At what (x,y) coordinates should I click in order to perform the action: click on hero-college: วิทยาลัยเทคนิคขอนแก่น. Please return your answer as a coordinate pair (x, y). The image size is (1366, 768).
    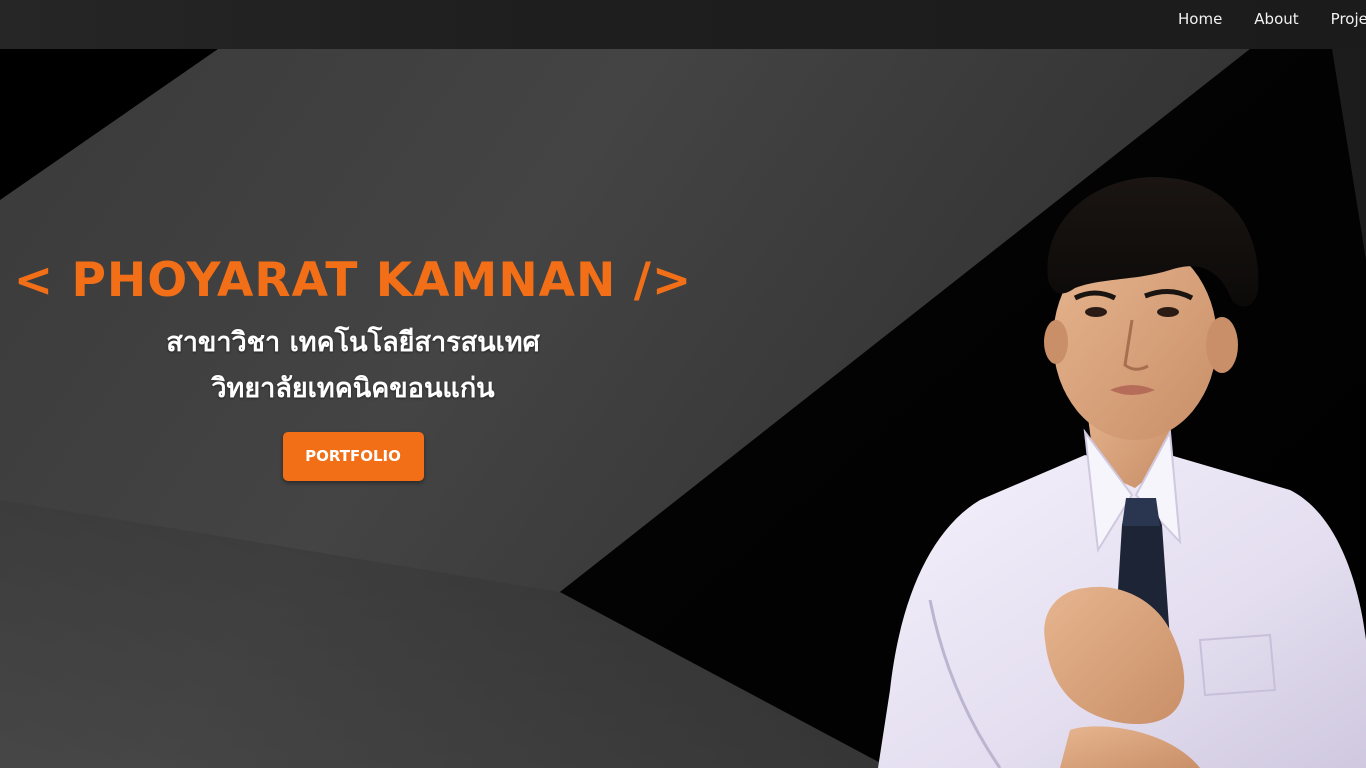
    Looking at the image, I should click on (353, 388).